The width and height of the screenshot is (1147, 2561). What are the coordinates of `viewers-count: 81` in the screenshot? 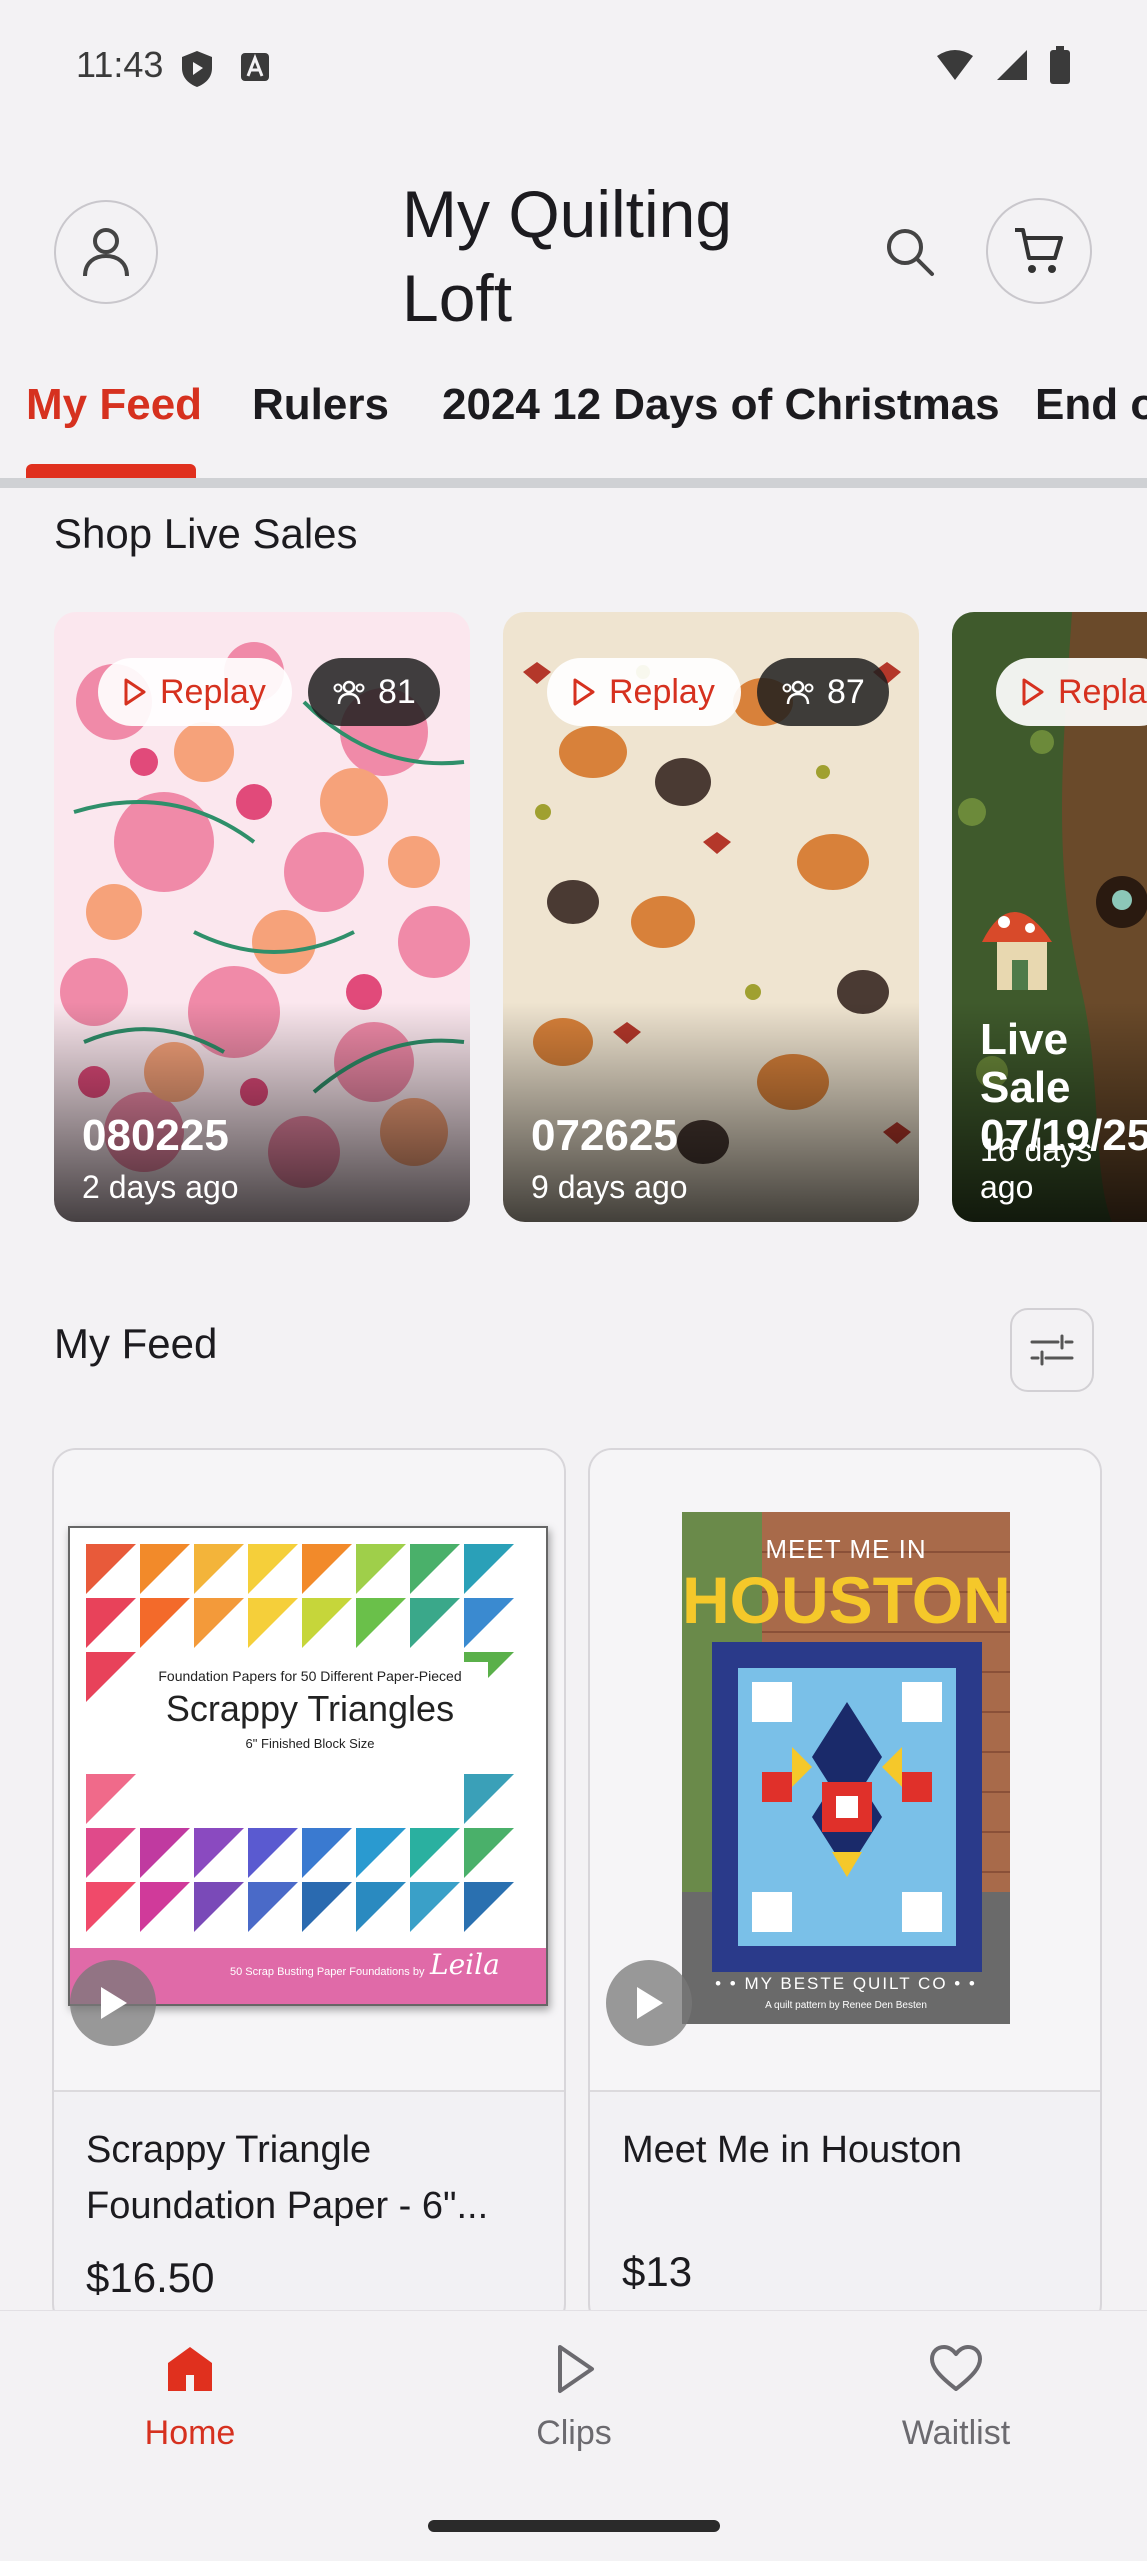 It's located at (397, 691).